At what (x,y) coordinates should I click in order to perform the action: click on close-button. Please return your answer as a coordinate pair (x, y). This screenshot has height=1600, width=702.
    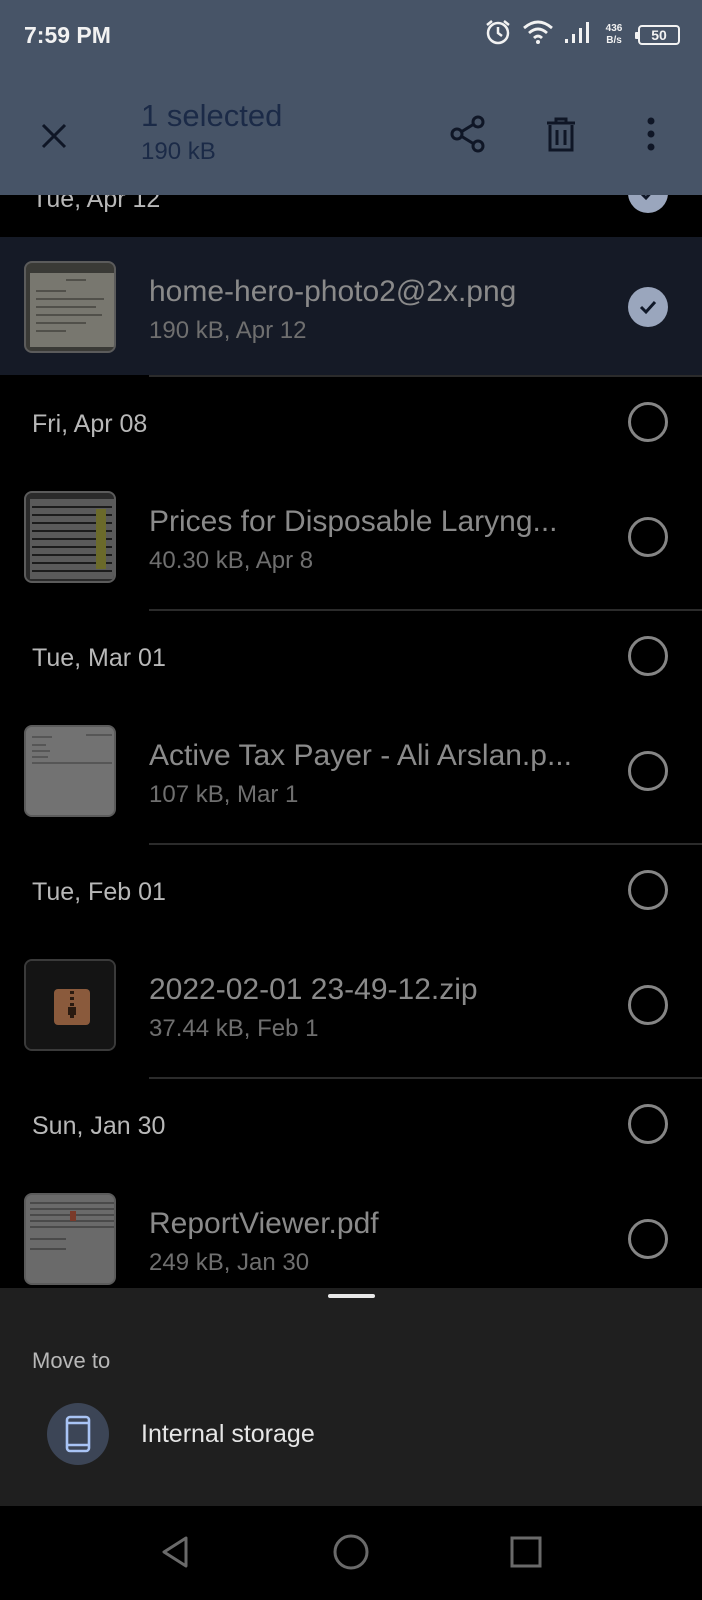
    Looking at the image, I should click on (54, 136).